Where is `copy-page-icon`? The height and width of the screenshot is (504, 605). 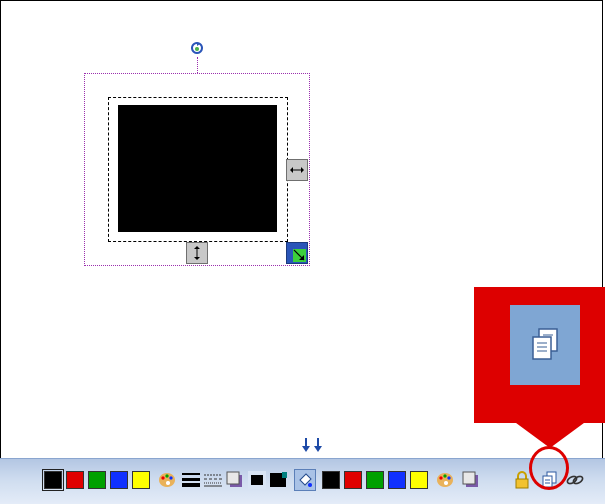
copy-page-icon is located at coordinates (545, 344).